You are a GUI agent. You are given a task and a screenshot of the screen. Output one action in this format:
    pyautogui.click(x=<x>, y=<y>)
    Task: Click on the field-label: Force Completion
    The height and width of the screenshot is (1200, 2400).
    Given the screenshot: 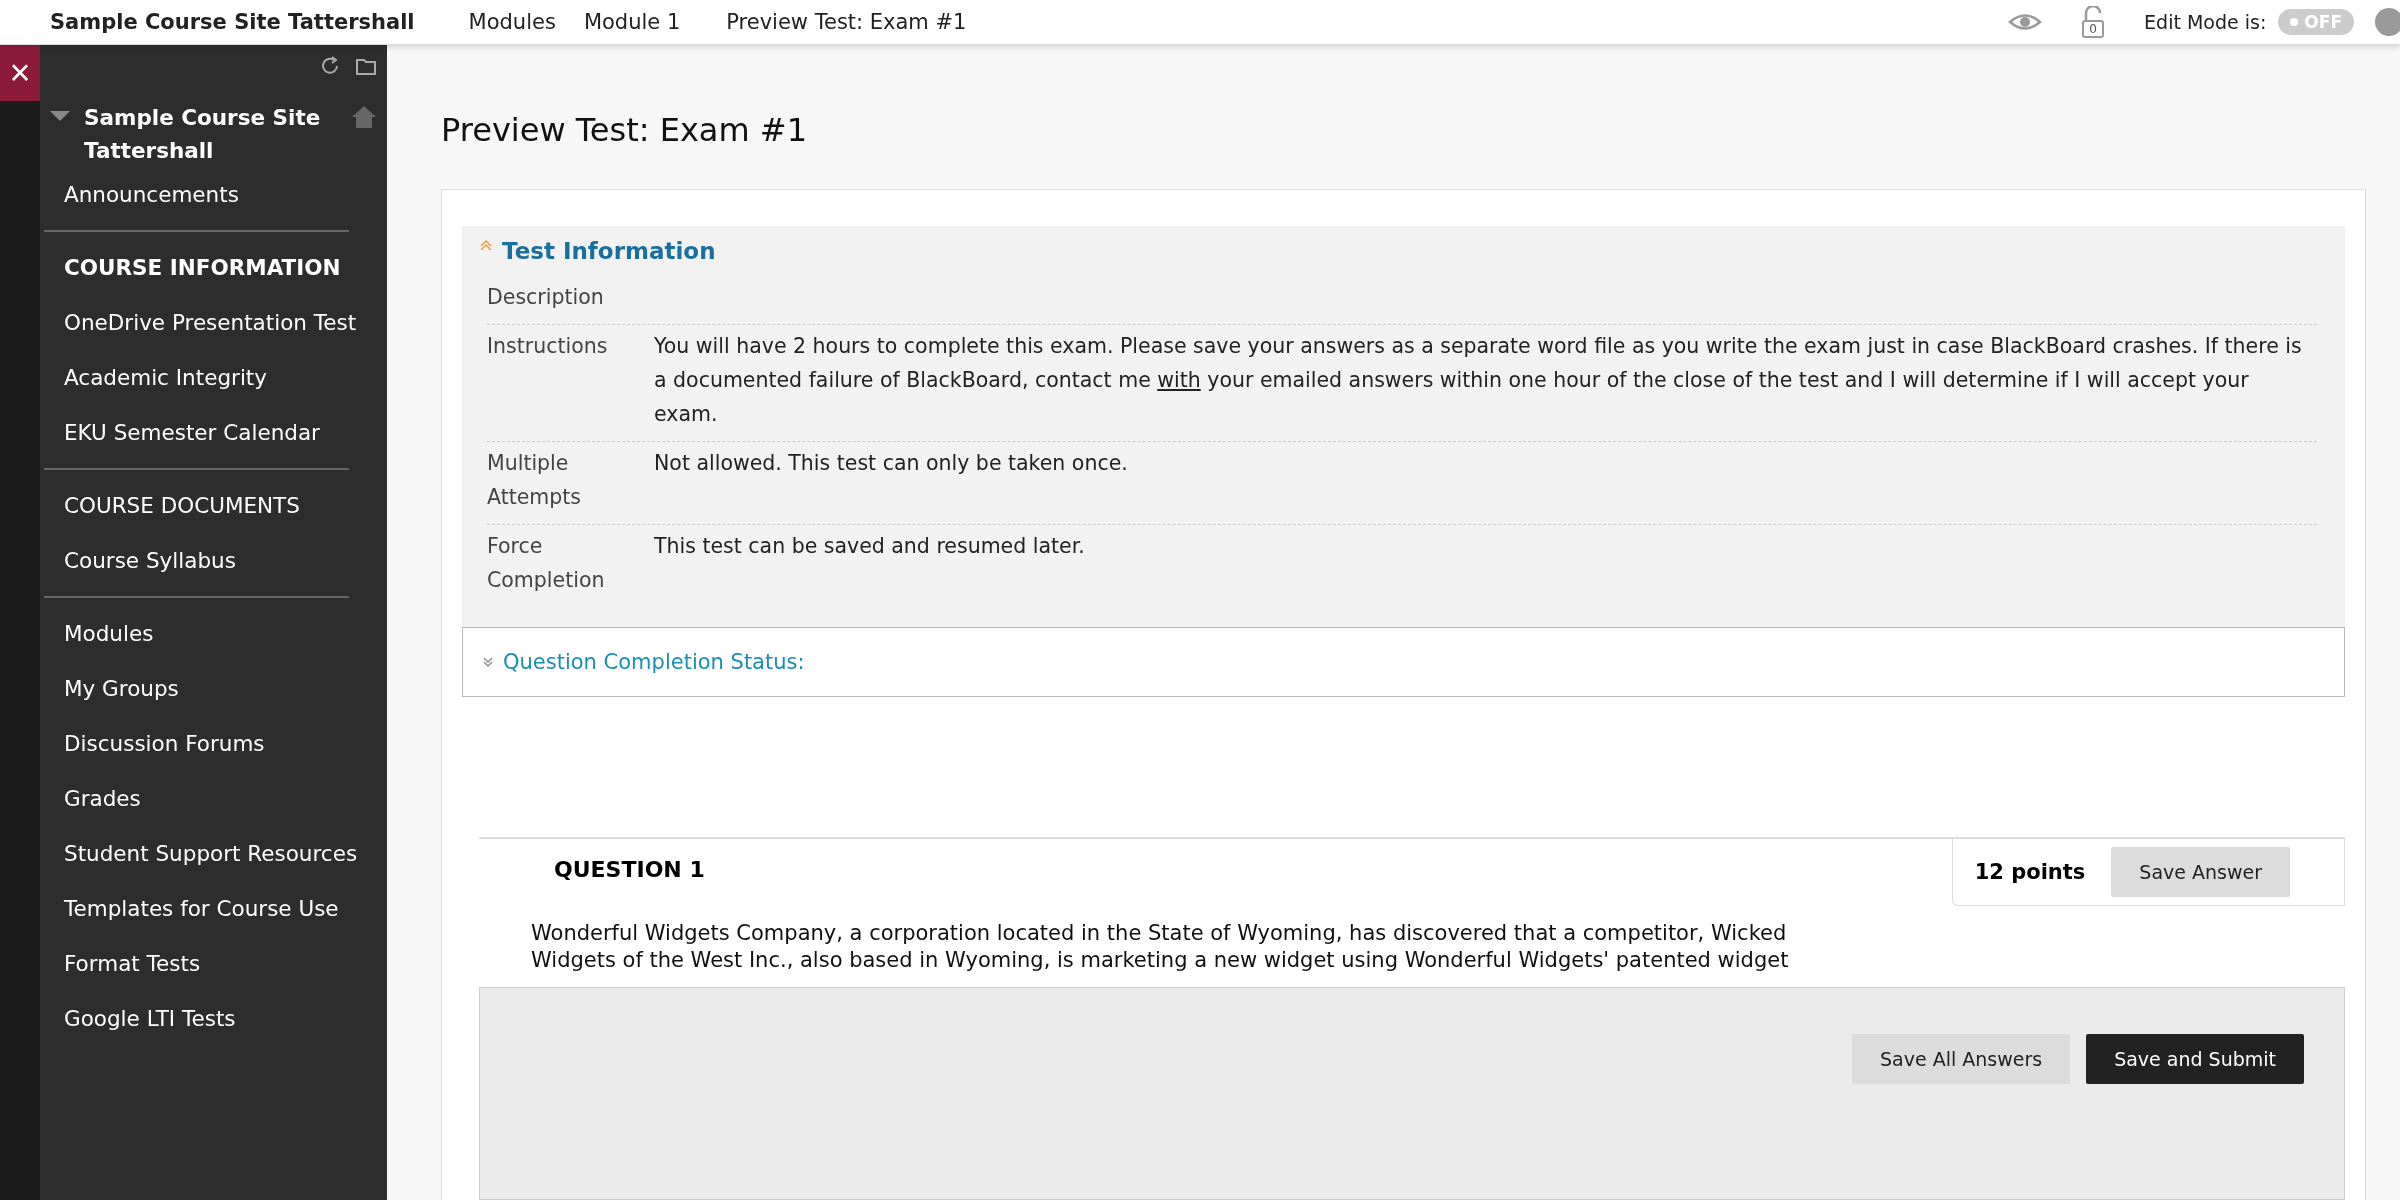 What is the action you would take?
    pyautogui.click(x=546, y=563)
    